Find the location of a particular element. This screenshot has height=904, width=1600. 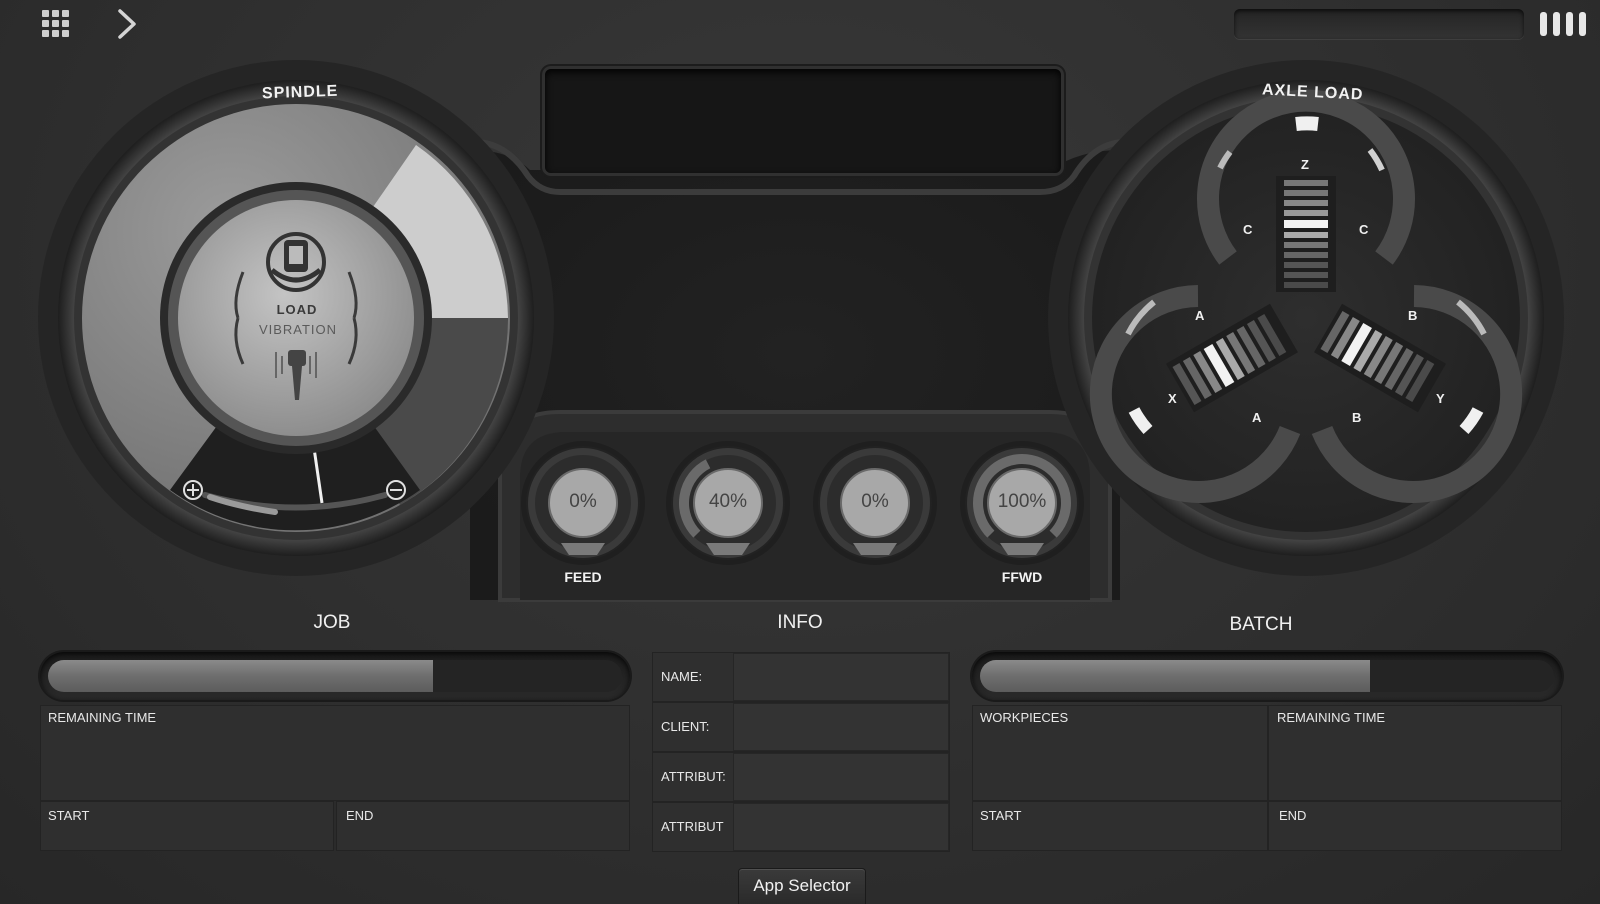

batch-start-label: START is located at coordinates (1001, 815).